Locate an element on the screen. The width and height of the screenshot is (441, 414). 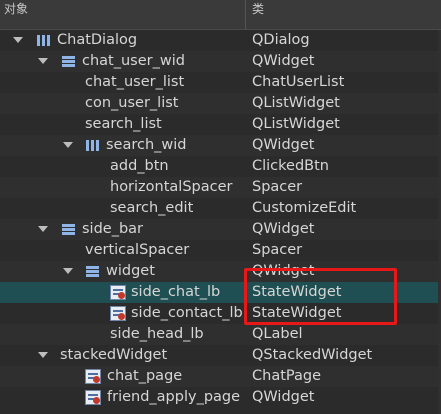
tree-item-label: ChatDialog is located at coordinates (97, 40).